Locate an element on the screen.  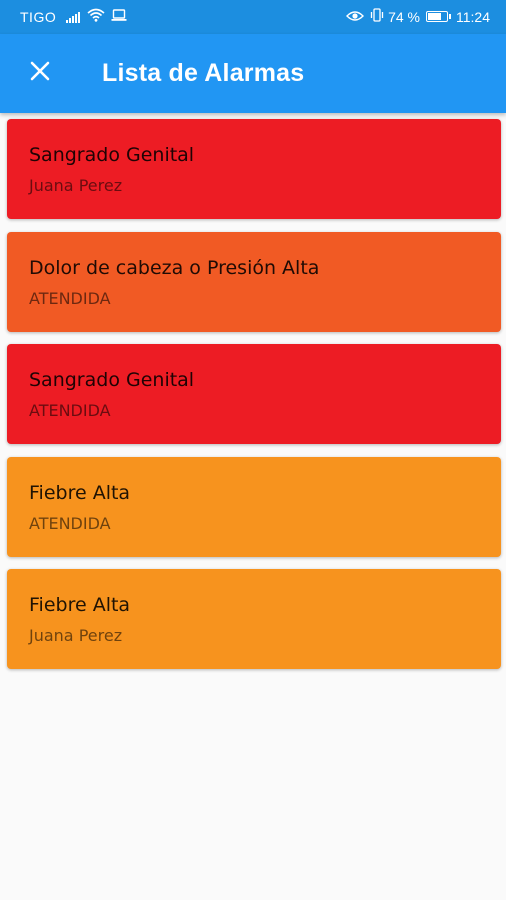
alarm-card: Sangrado Genital Juana Perez is located at coordinates (254, 169).